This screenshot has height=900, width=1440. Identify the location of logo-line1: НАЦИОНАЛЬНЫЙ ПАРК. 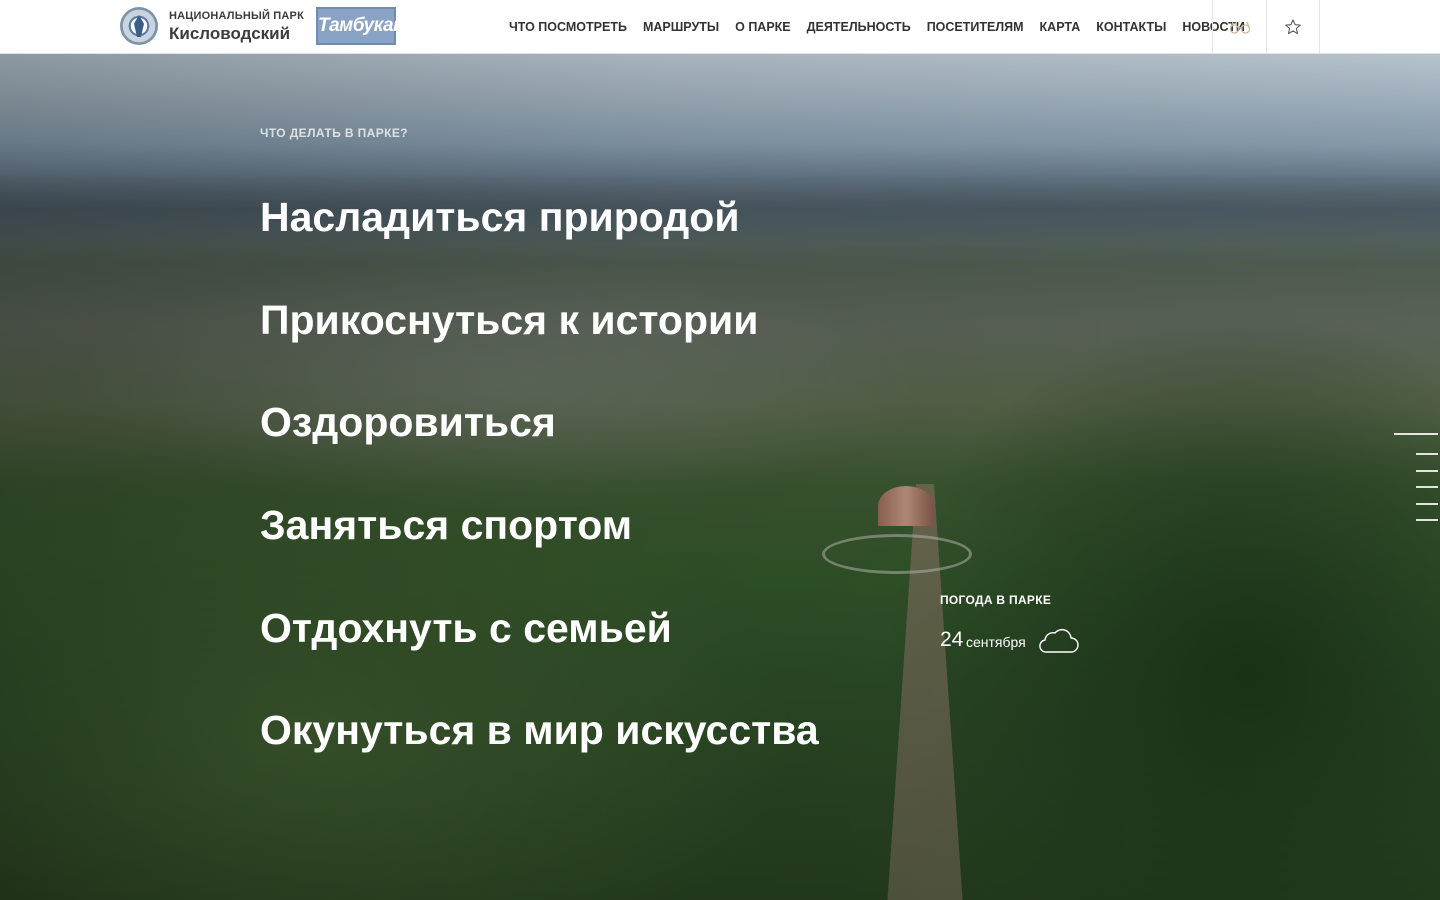
(237, 16).